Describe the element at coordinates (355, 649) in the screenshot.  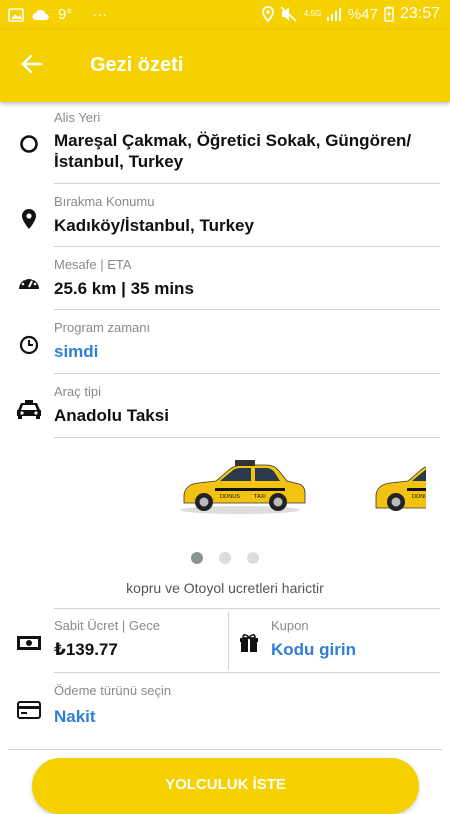
I see `coupon-value: Kodu girin` at that location.